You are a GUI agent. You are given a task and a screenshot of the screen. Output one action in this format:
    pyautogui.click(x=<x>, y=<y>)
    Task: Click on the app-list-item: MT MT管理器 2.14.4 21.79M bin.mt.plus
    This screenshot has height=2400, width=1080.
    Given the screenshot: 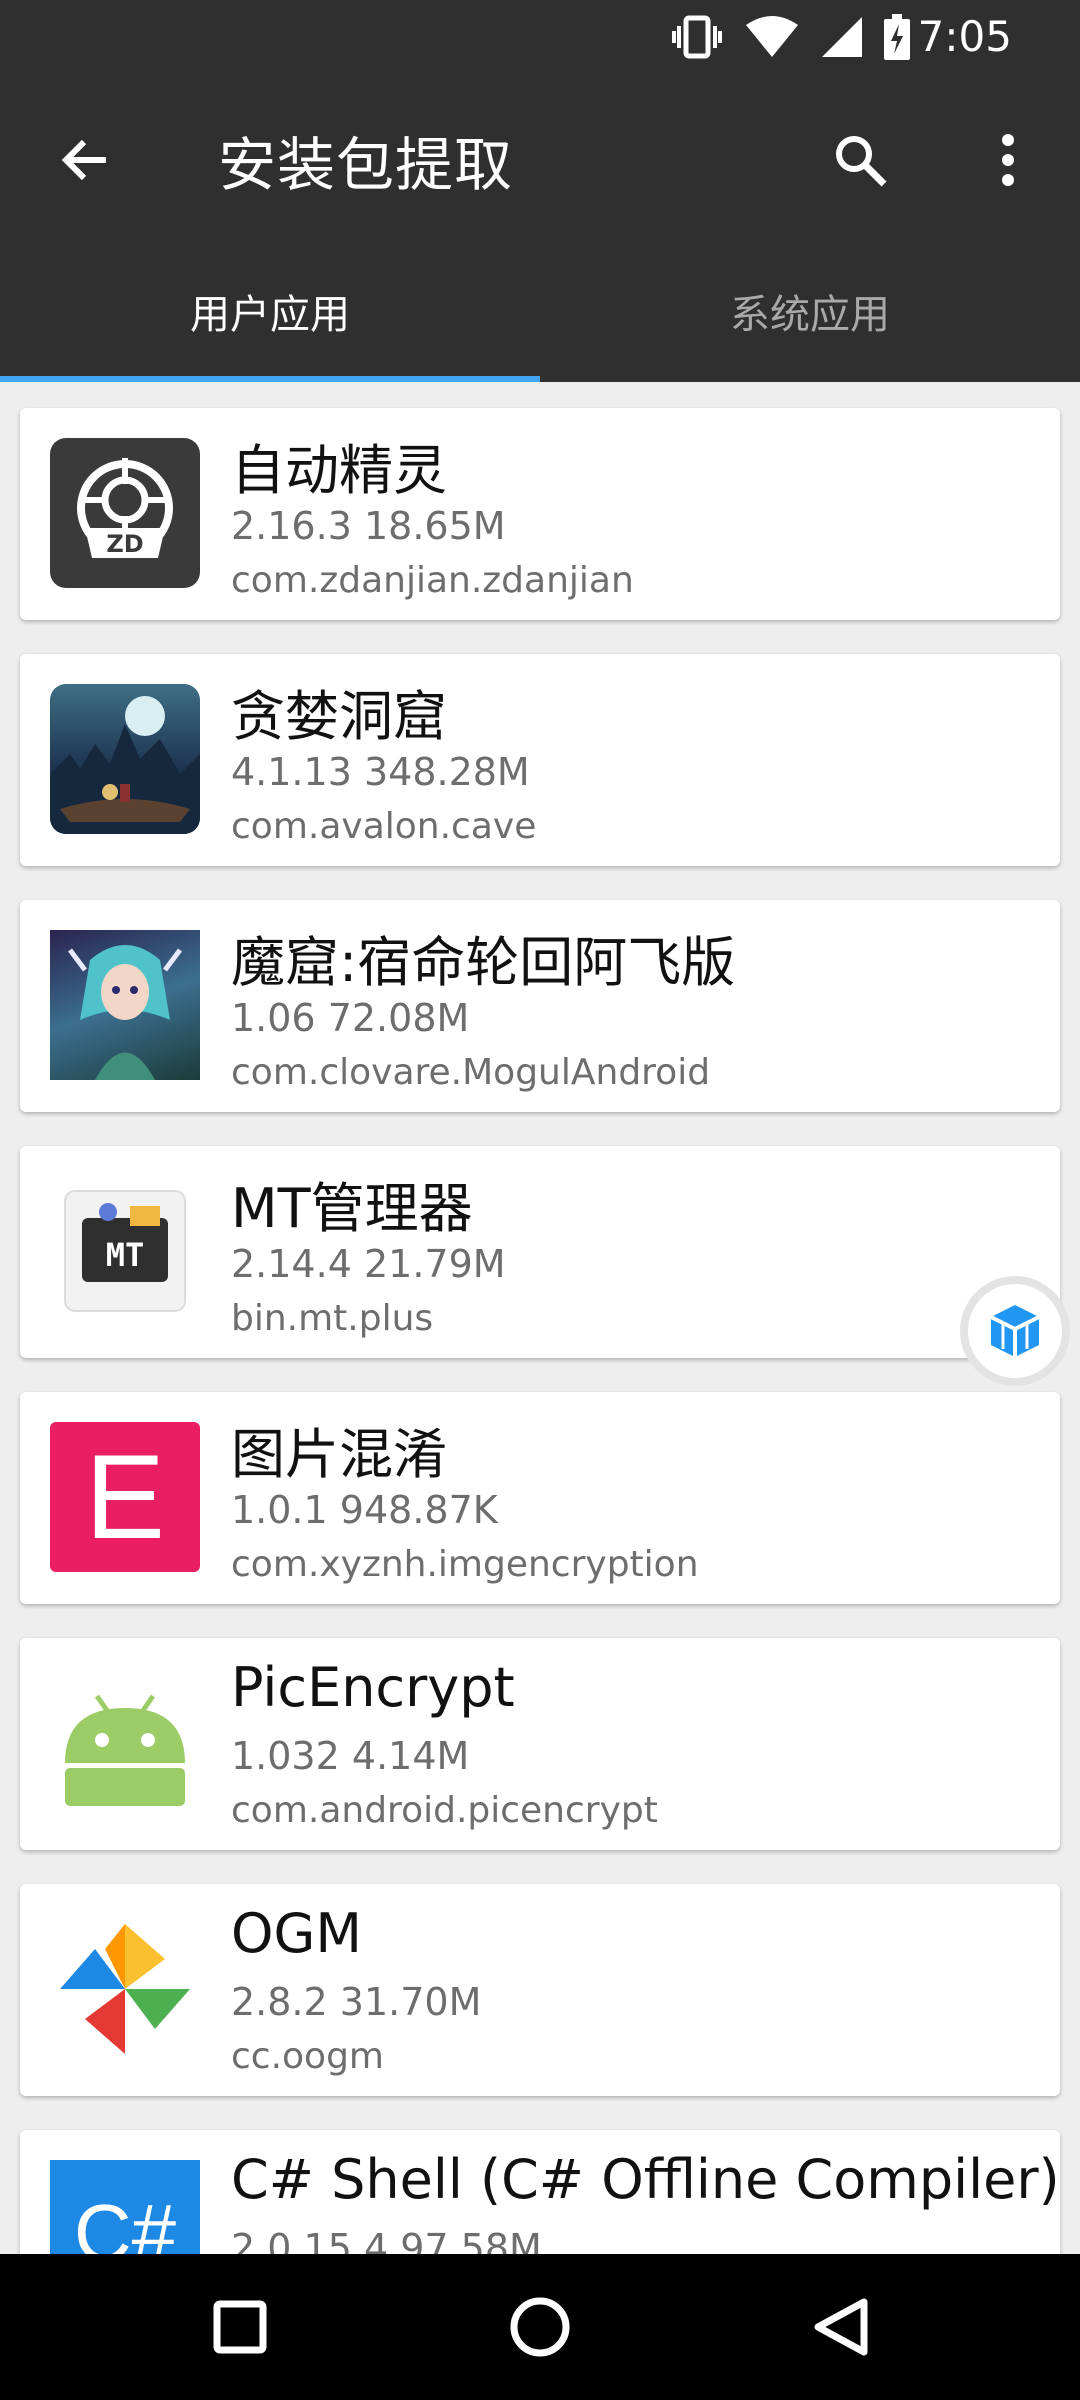 What is the action you would take?
    pyautogui.click(x=540, y=1252)
    